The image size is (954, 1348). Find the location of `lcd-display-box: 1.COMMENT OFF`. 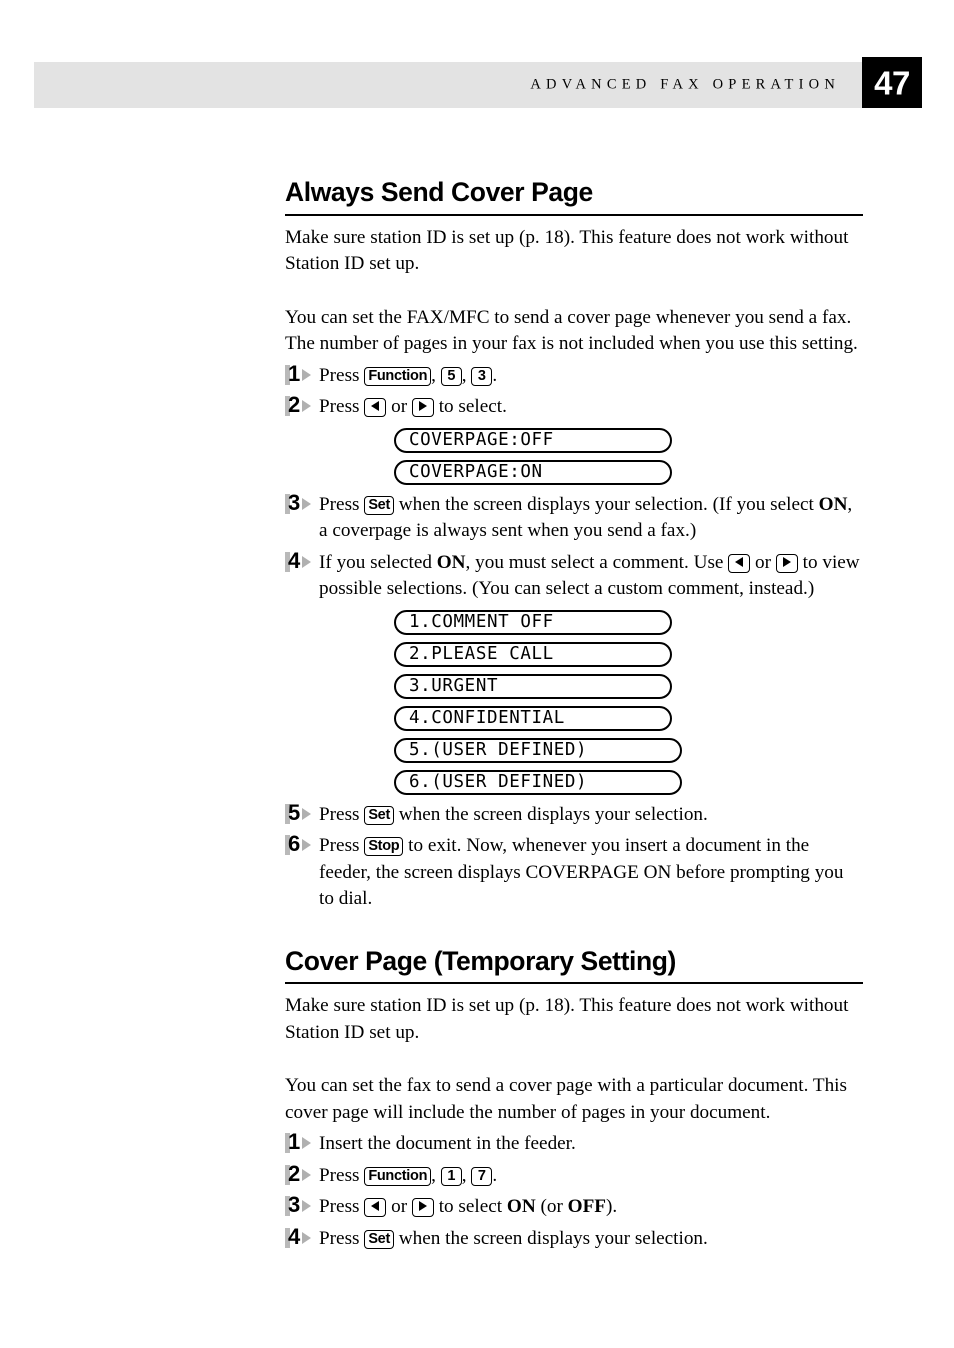

lcd-display-box: 1.COMMENT OFF is located at coordinates (533, 622).